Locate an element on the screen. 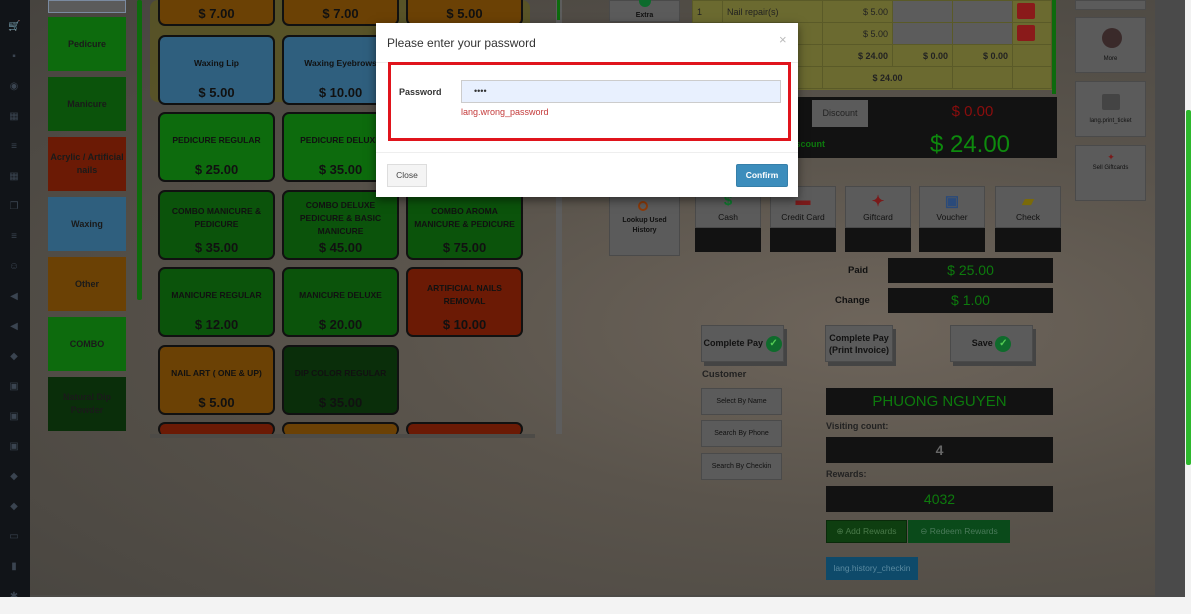 This screenshot has width=1191, height=614. service-item: ARTIFICIAL NAILS REMOVAL $ 10.00 is located at coordinates (464, 302).